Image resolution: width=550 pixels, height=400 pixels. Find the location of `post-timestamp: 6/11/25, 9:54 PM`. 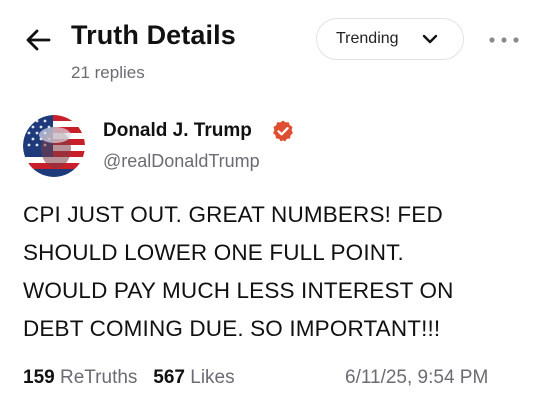

post-timestamp: 6/11/25, 9:54 PM is located at coordinates (417, 377).